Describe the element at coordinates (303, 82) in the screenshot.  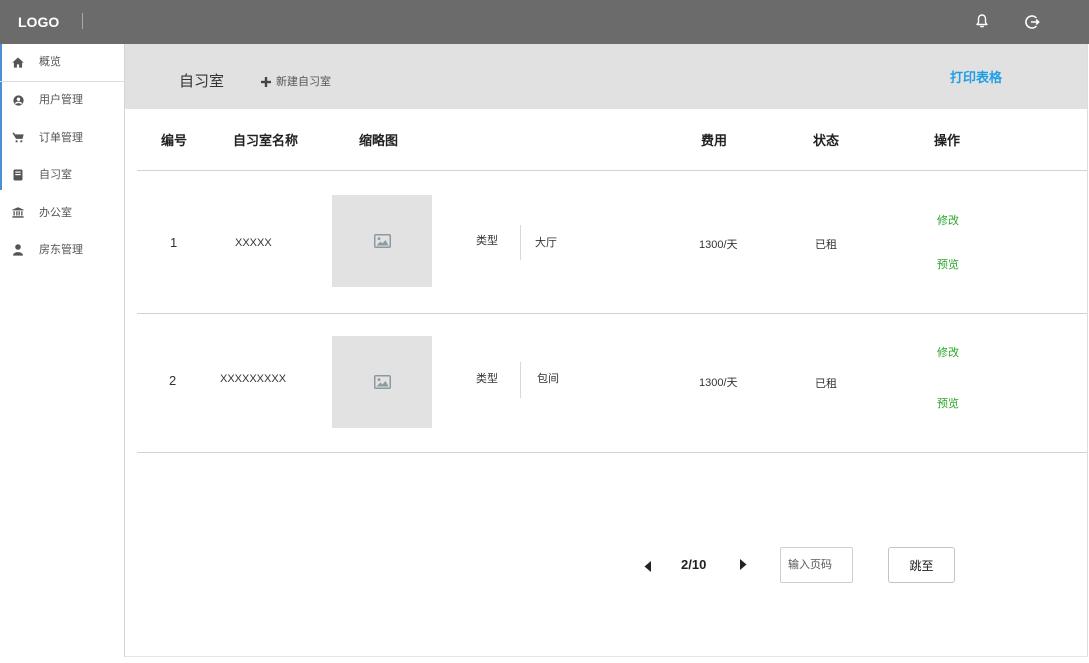
I see `new-study-room-label: 新建自习室` at that location.